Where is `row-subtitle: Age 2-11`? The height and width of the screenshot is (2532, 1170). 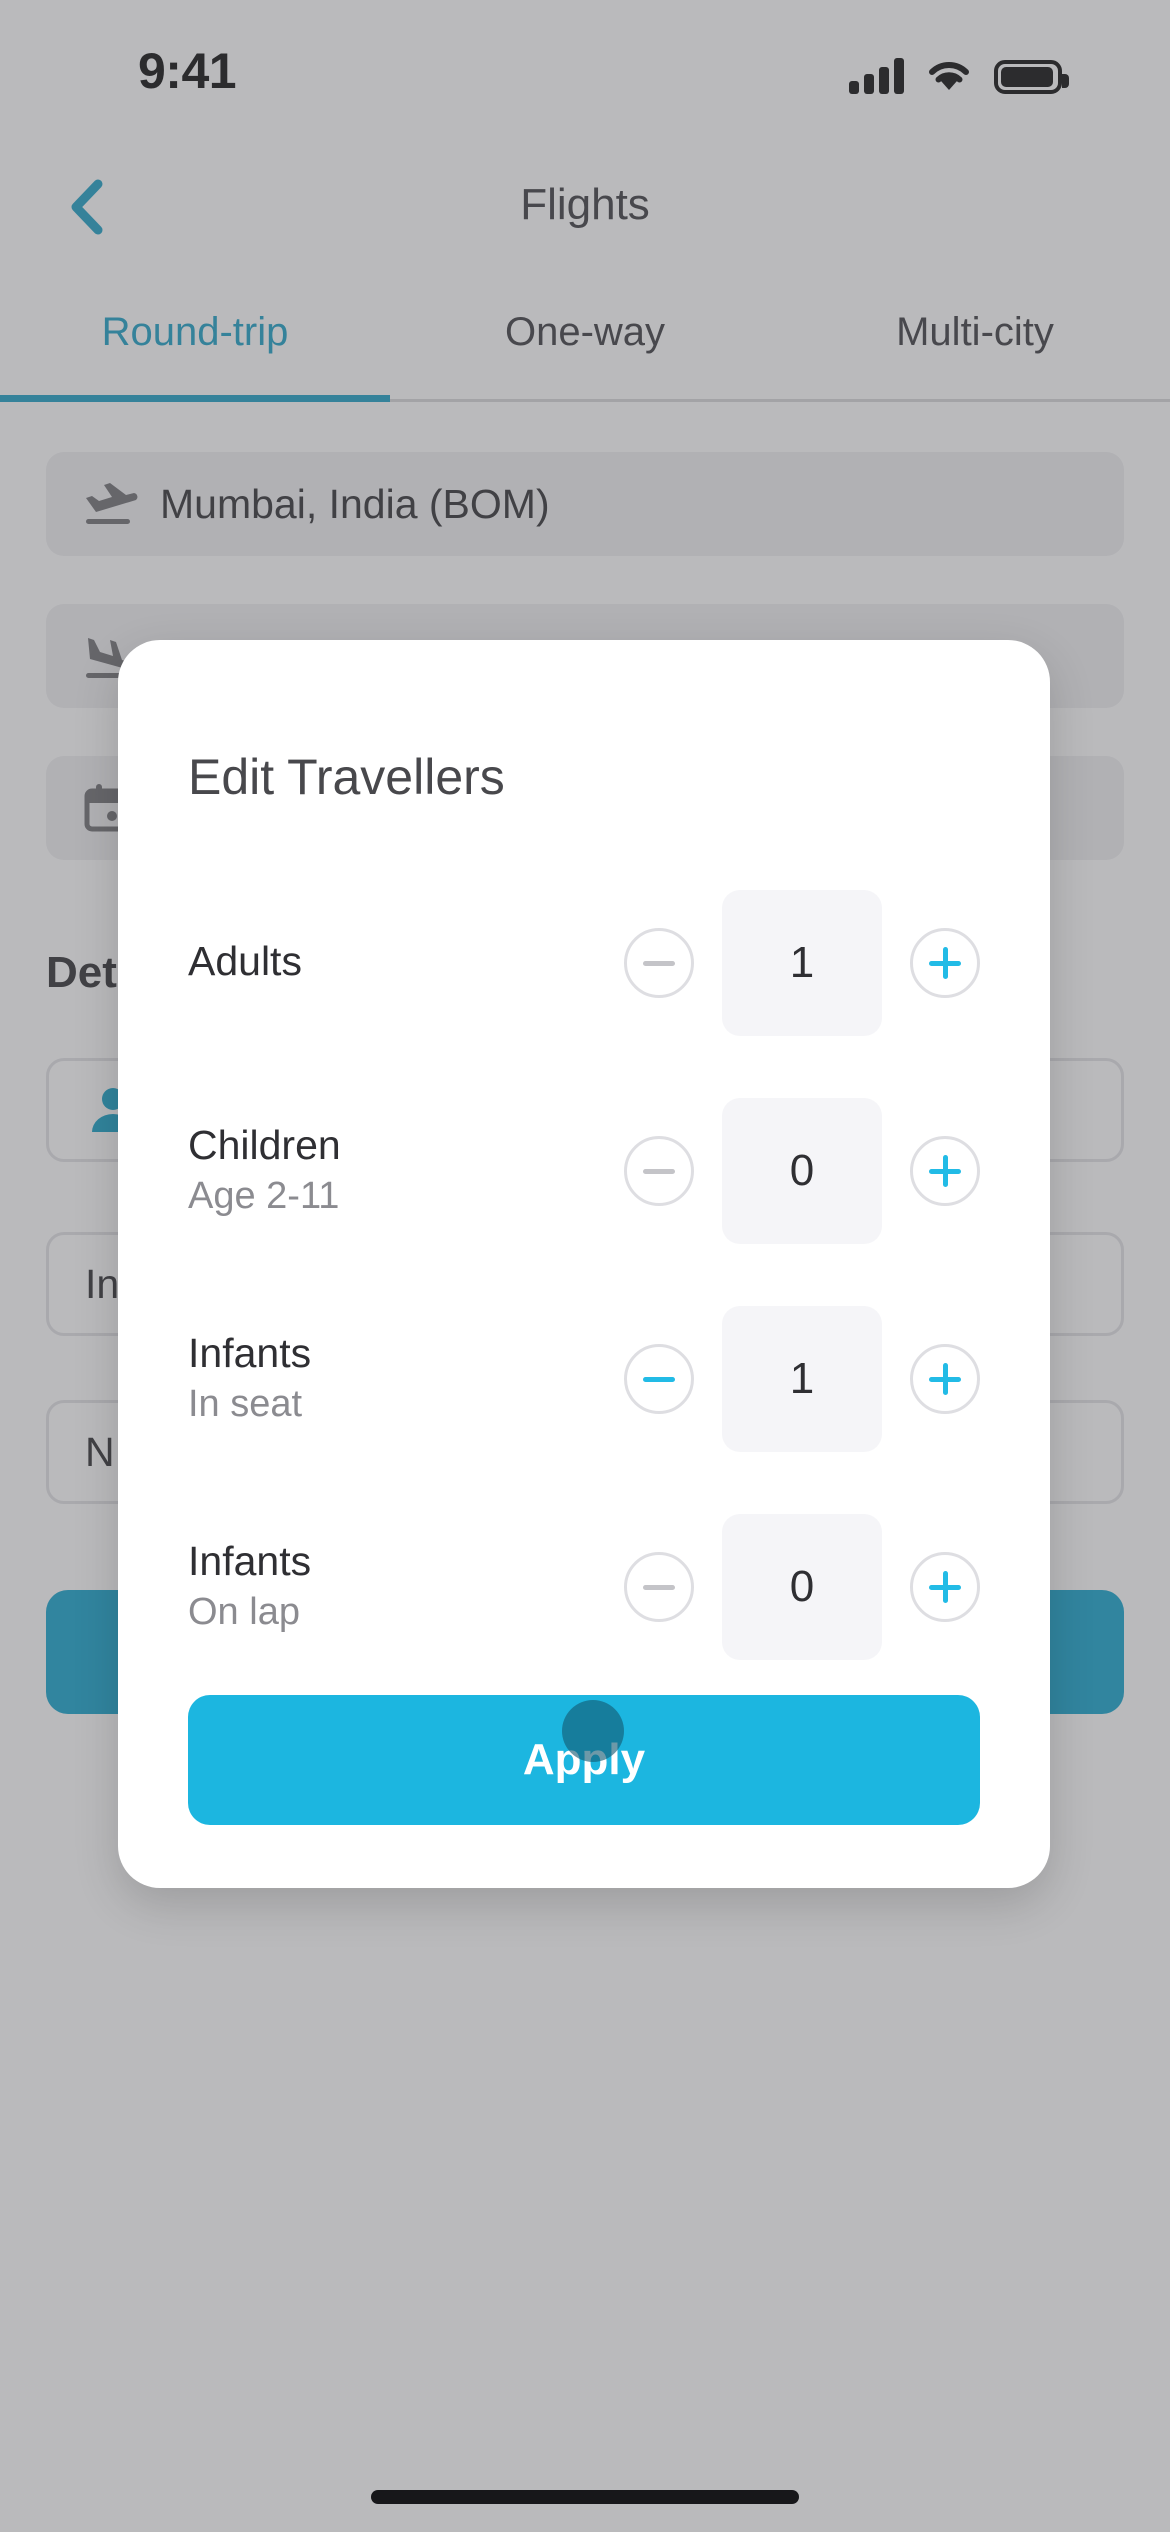
row-subtitle: Age 2-11 is located at coordinates (264, 1196).